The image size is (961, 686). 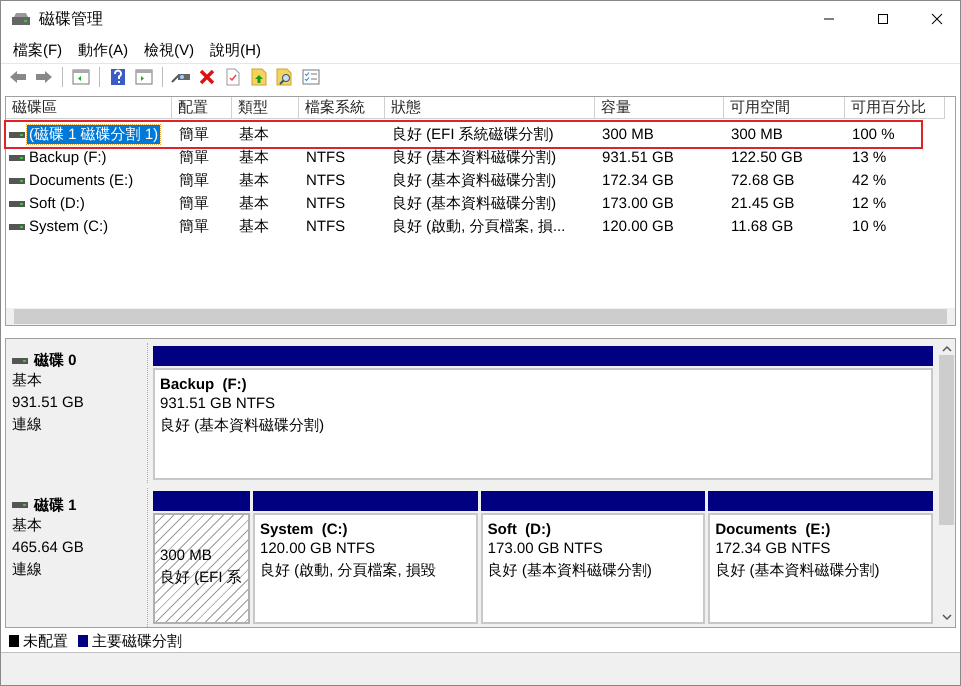 What do you see at coordinates (48, 403) in the screenshot?
I see `disk-size: 931.51 GB` at bounding box center [48, 403].